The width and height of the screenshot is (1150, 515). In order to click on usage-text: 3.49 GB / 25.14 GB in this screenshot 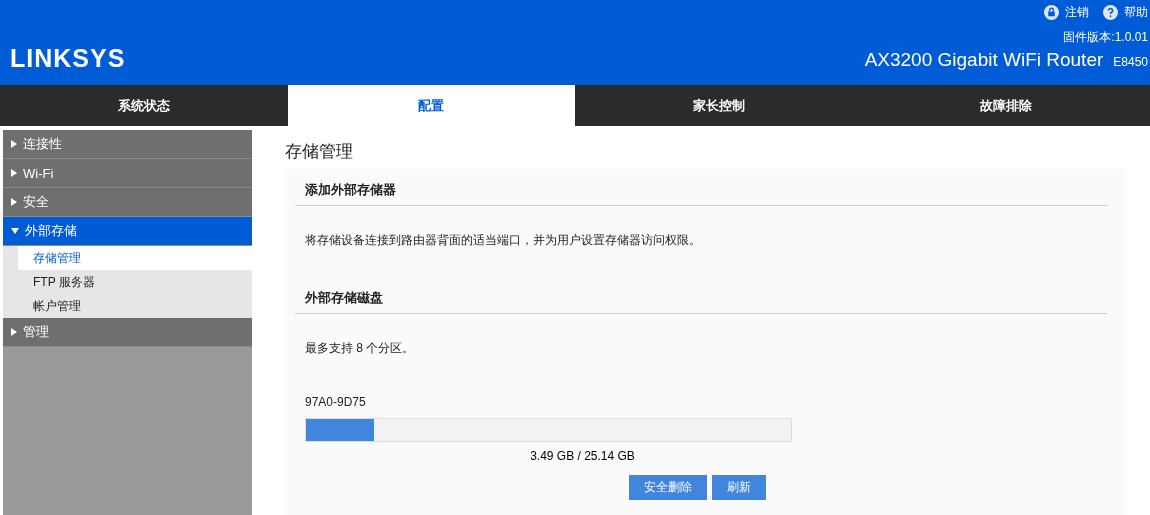, I will do `click(582, 456)`.